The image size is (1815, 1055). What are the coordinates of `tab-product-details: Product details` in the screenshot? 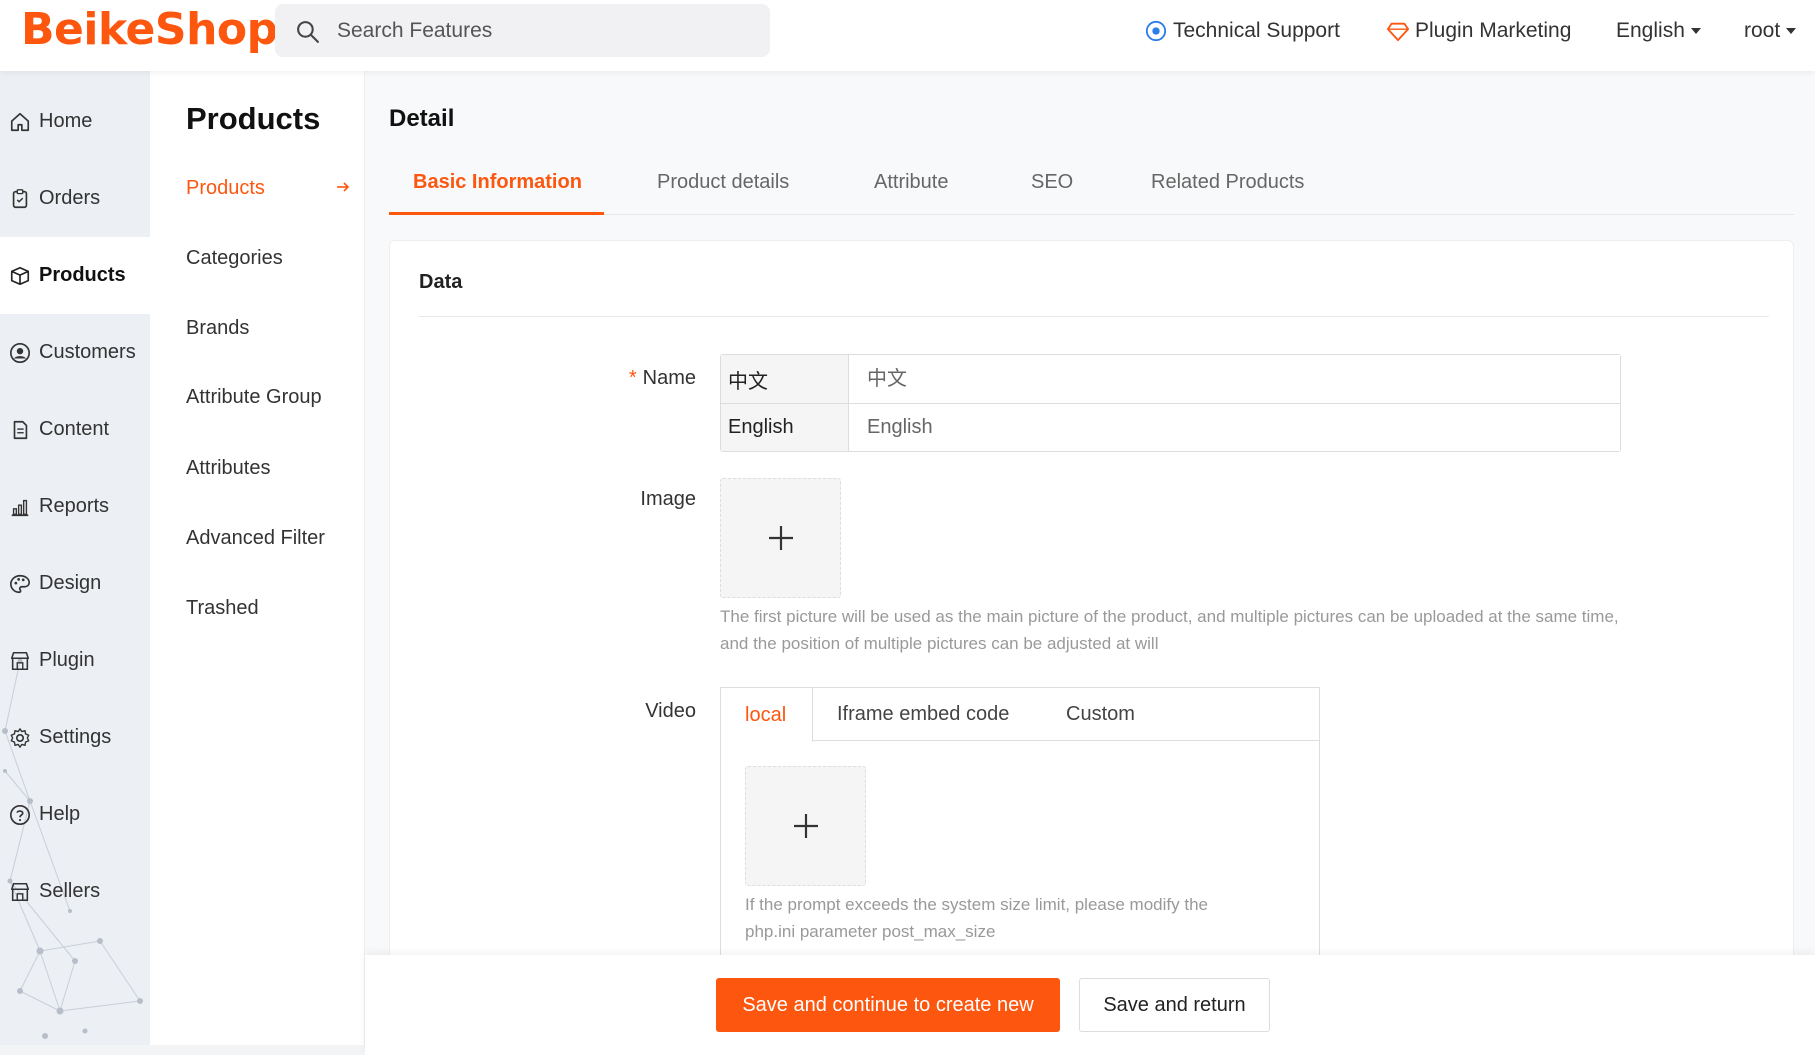 It's located at (723, 193).